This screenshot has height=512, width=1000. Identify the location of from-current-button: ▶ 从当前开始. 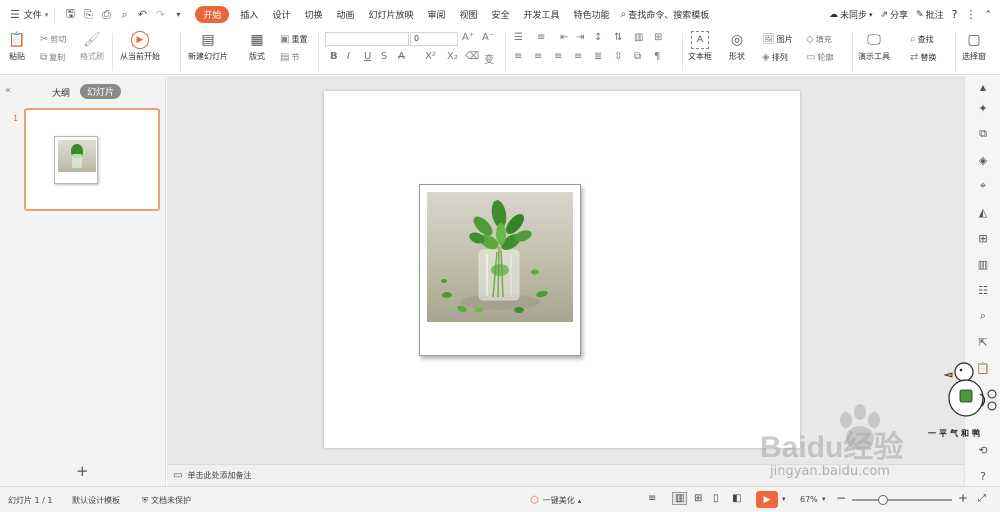
(140, 46).